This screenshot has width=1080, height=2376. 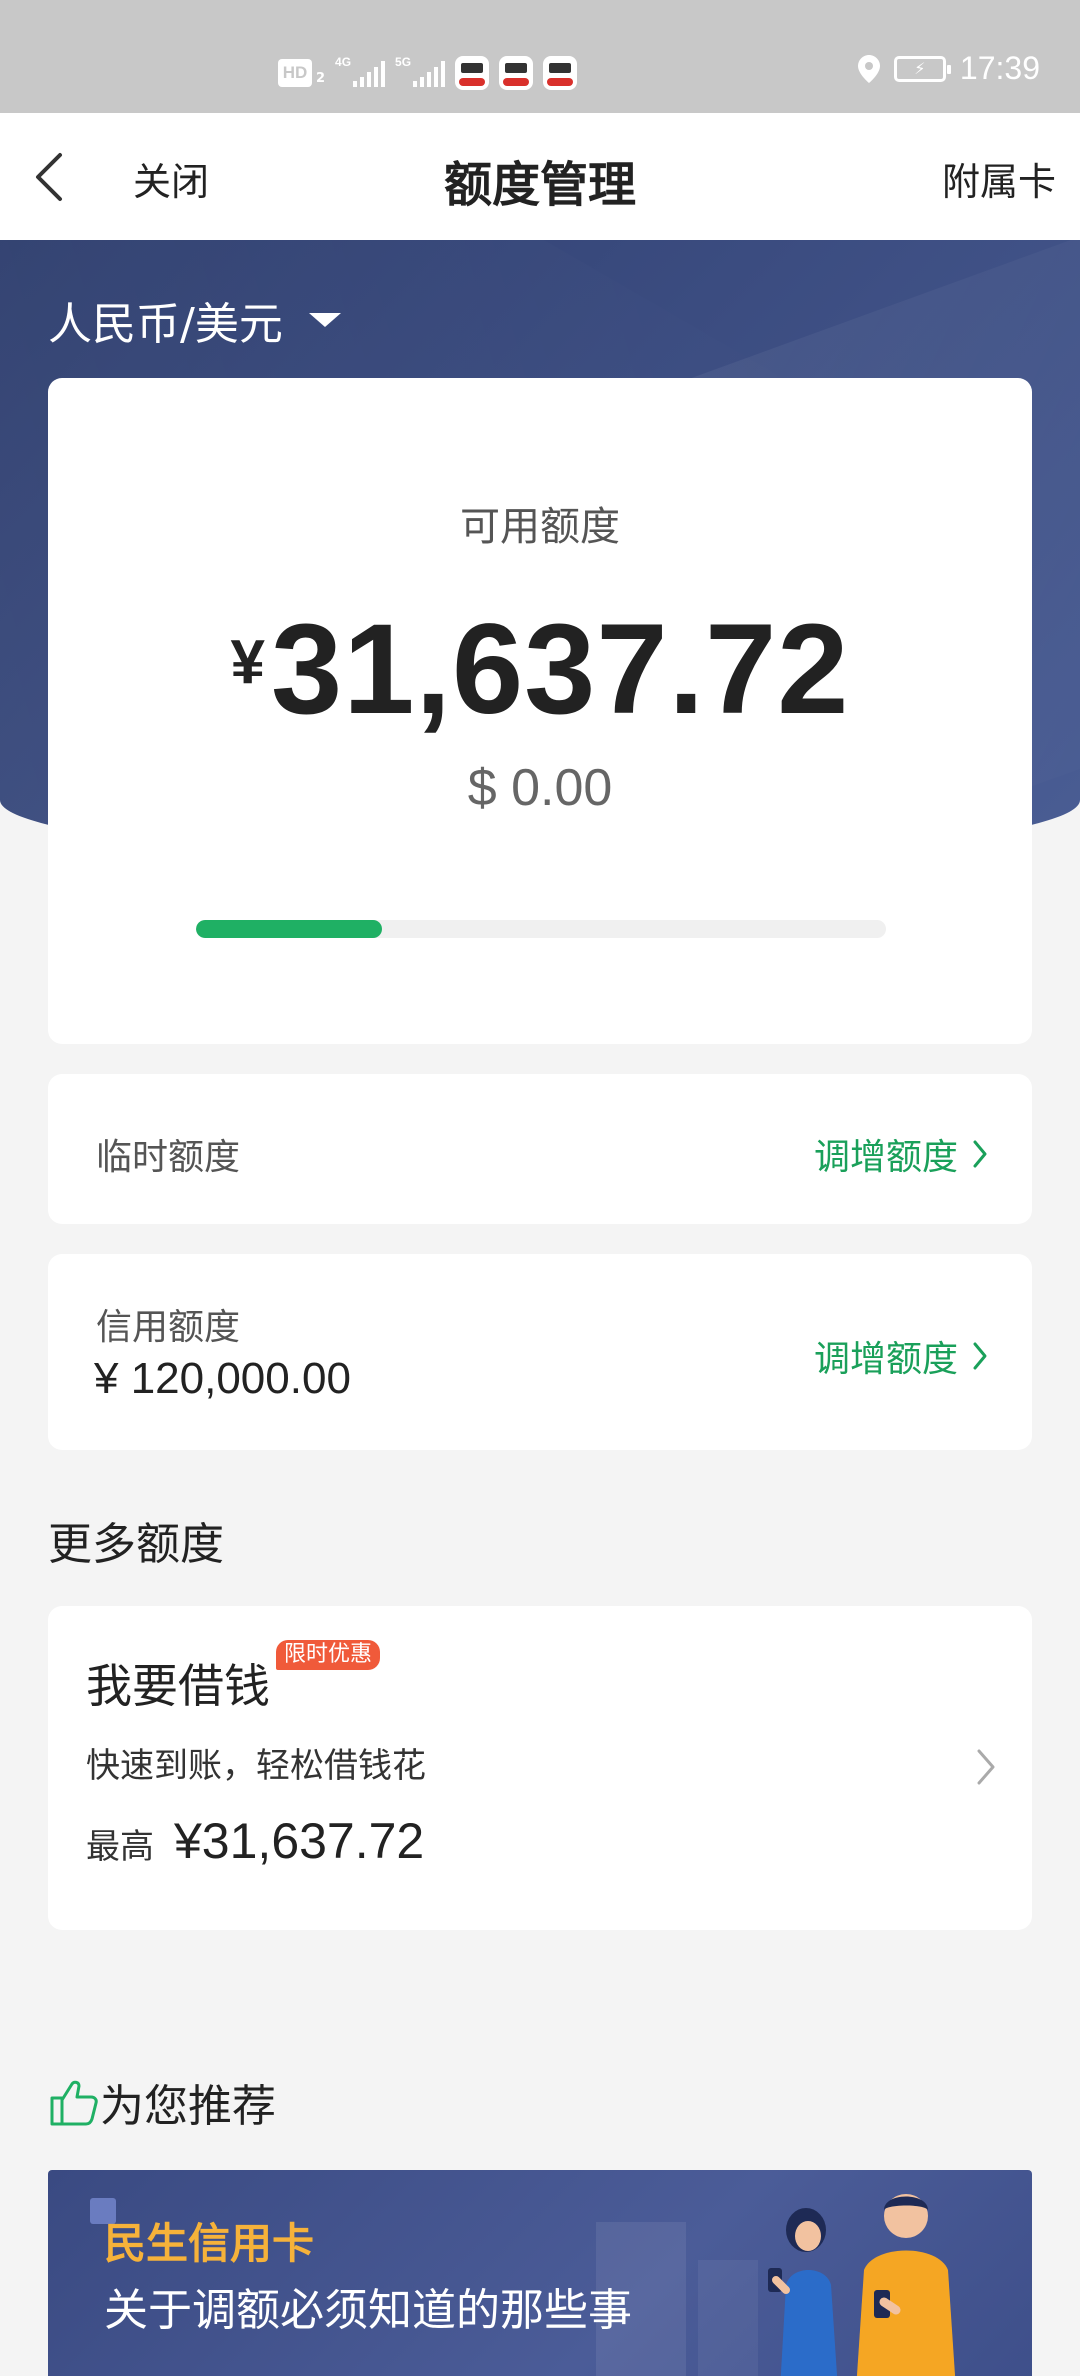 I want to click on borrow-max-amount: 最高 ¥31,637.72, so click(x=255, y=1841).